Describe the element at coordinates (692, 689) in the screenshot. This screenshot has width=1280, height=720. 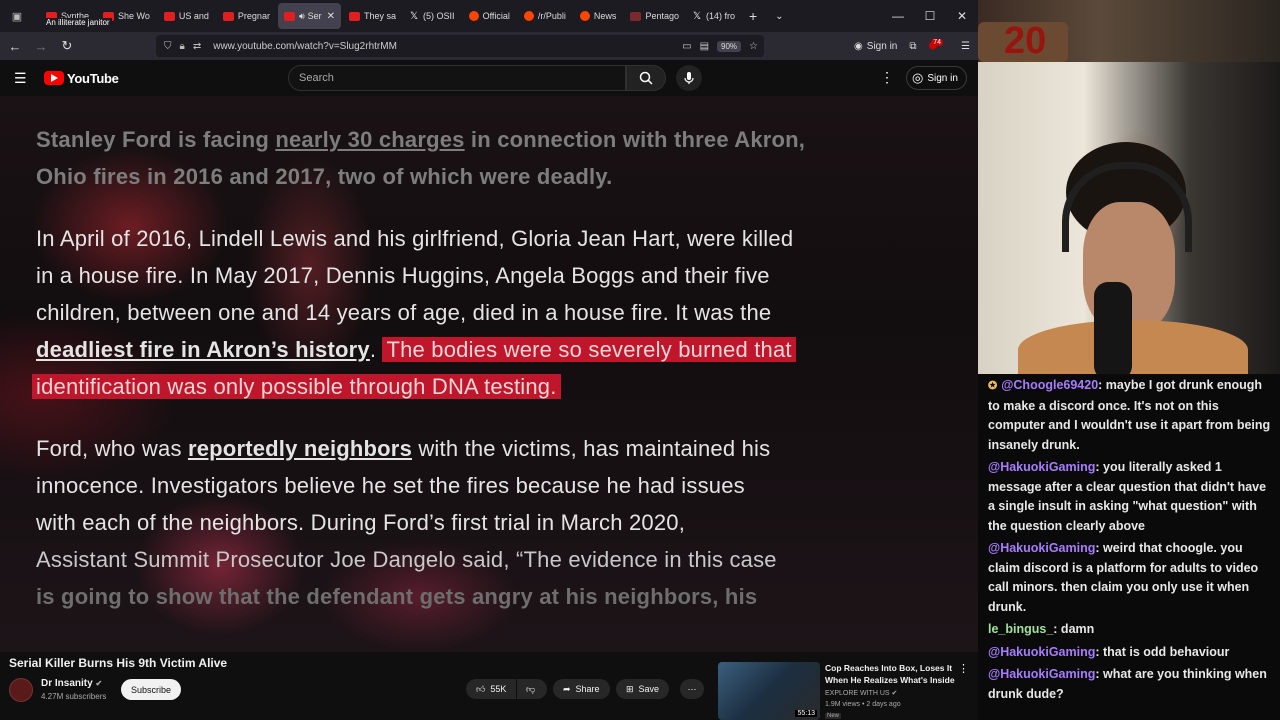
I see `more-actions-button: ⋯` at that location.